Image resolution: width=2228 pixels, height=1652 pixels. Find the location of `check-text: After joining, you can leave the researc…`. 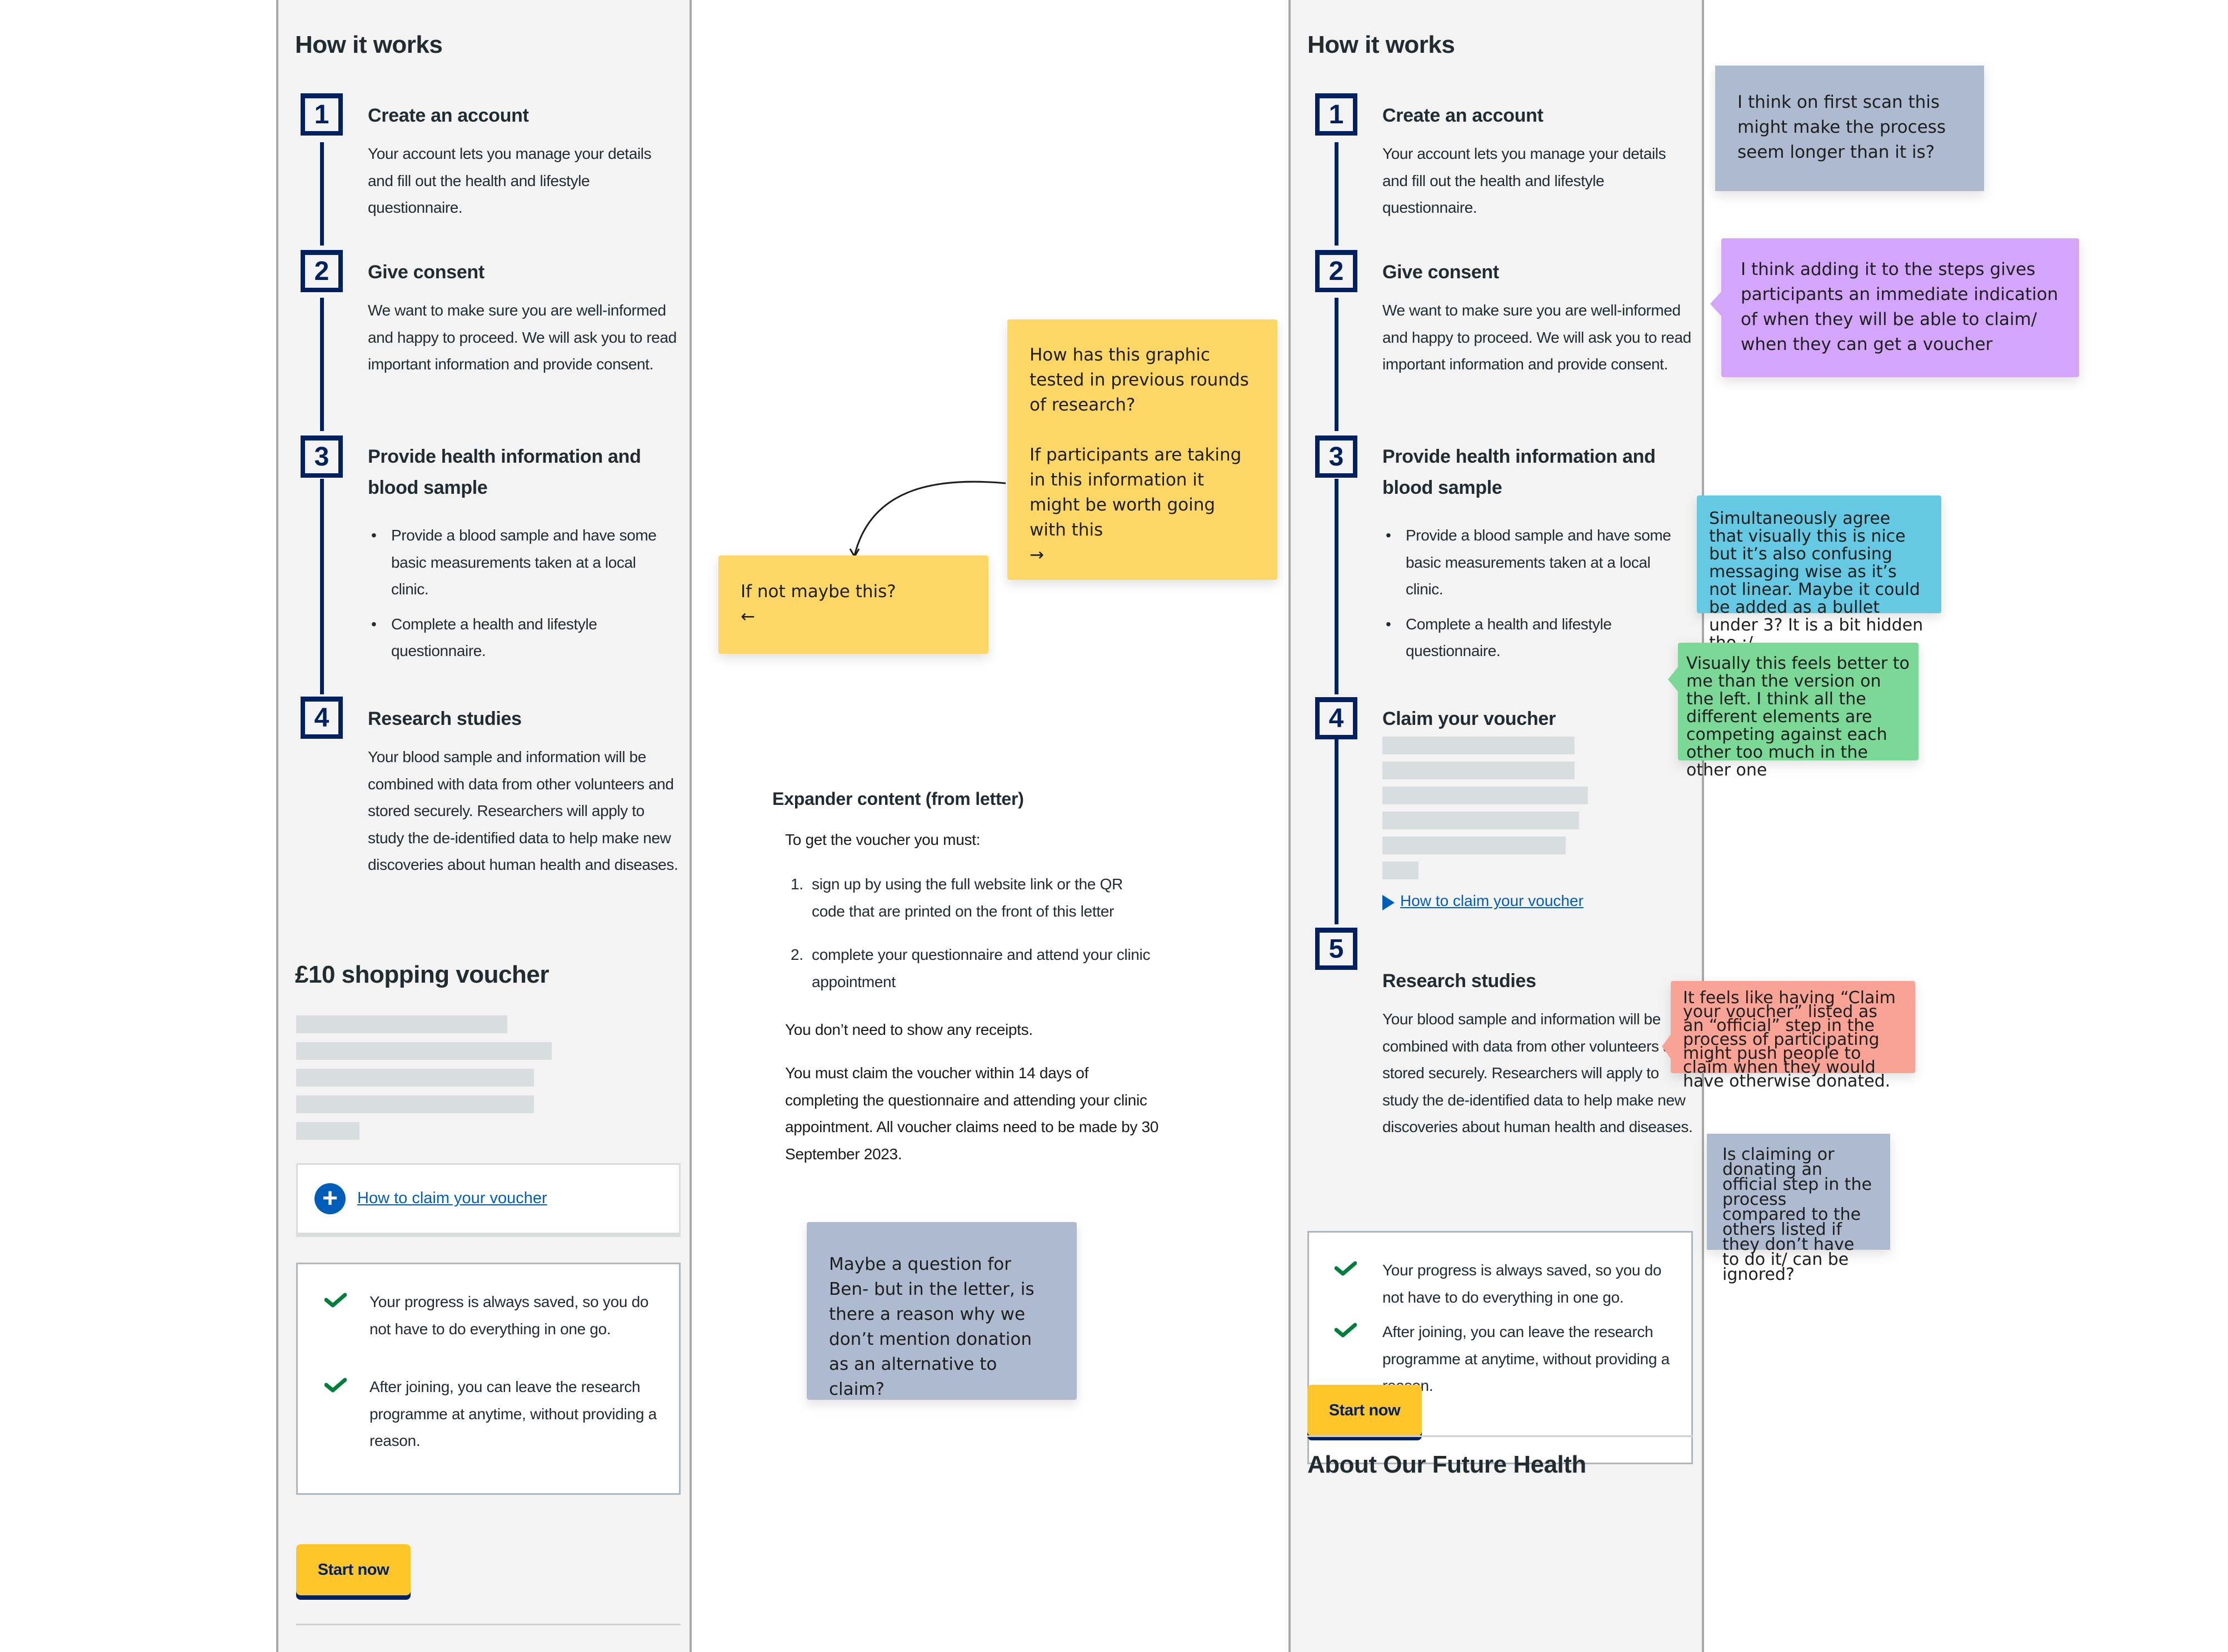

check-text: After joining, you can leave the researc… is located at coordinates (513, 1413).